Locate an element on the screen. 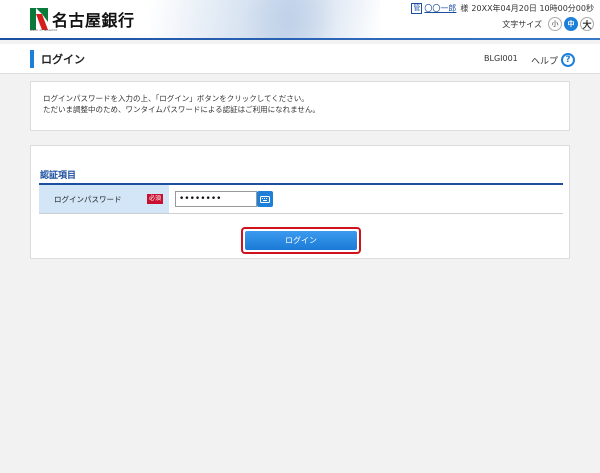 The height and width of the screenshot is (473, 600). auth-section-title: 認証項目 is located at coordinates (58, 176).